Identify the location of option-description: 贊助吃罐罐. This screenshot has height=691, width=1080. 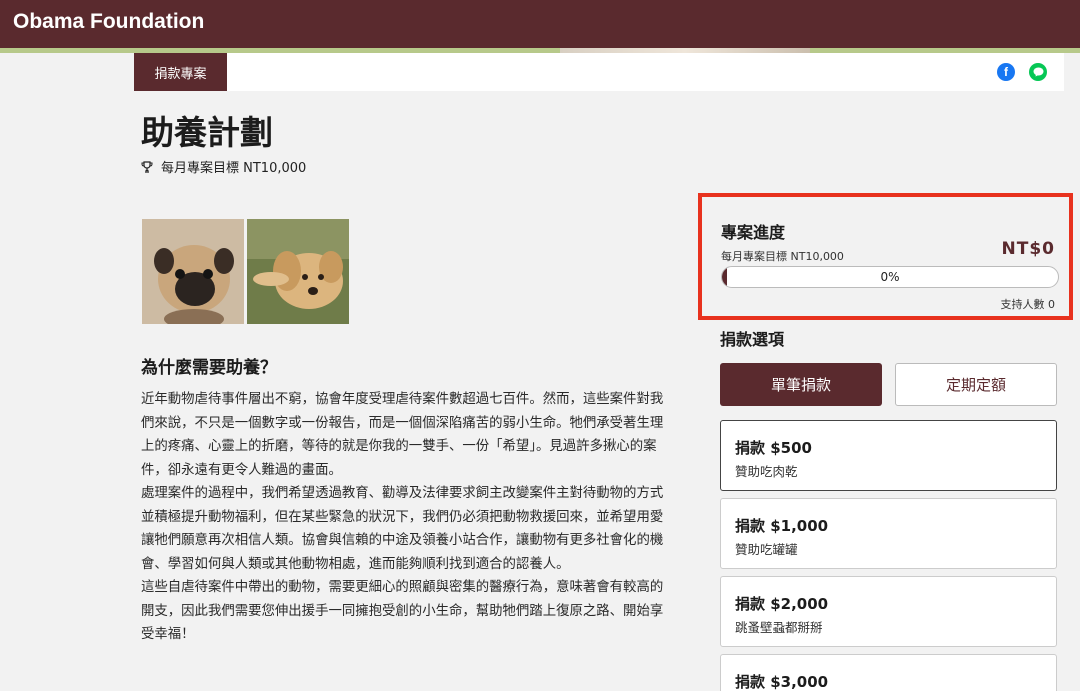
(766, 549).